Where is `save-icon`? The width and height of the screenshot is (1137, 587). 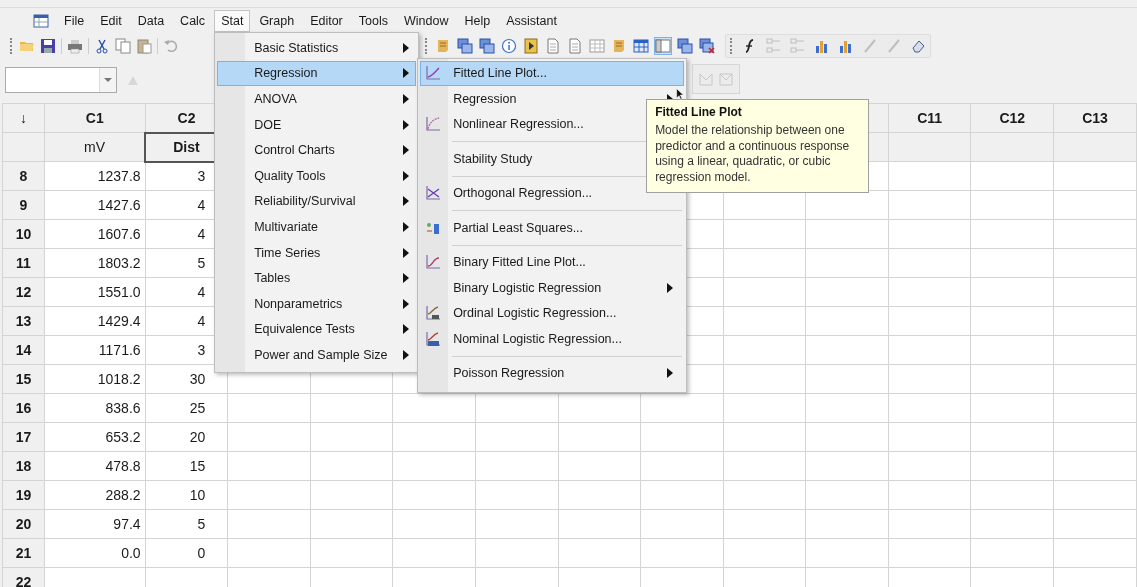 save-icon is located at coordinates (48, 46).